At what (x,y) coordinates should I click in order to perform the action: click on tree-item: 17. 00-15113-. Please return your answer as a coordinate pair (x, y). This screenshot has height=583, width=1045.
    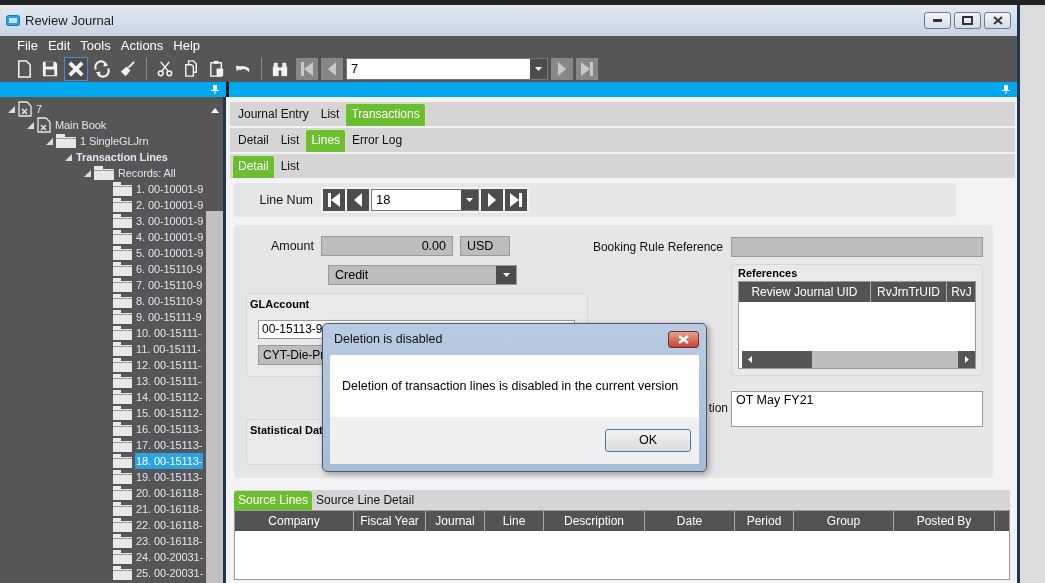
    Looking at the image, I should click on (169, 445).